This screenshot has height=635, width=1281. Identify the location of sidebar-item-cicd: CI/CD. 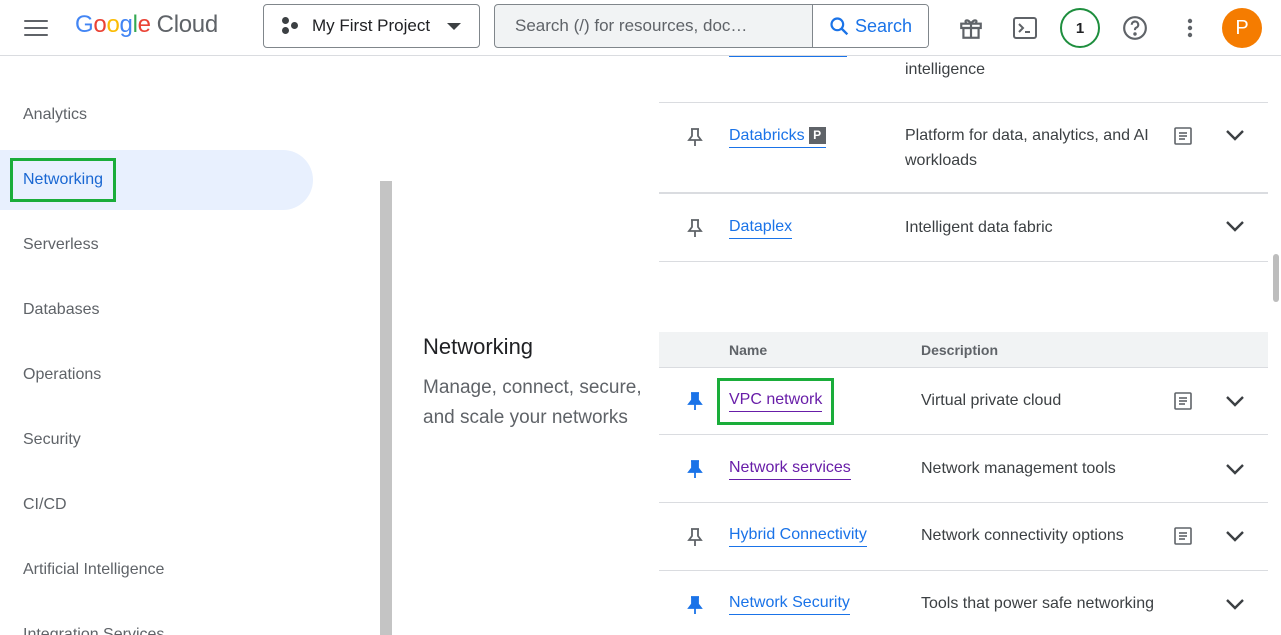
(156, 505).